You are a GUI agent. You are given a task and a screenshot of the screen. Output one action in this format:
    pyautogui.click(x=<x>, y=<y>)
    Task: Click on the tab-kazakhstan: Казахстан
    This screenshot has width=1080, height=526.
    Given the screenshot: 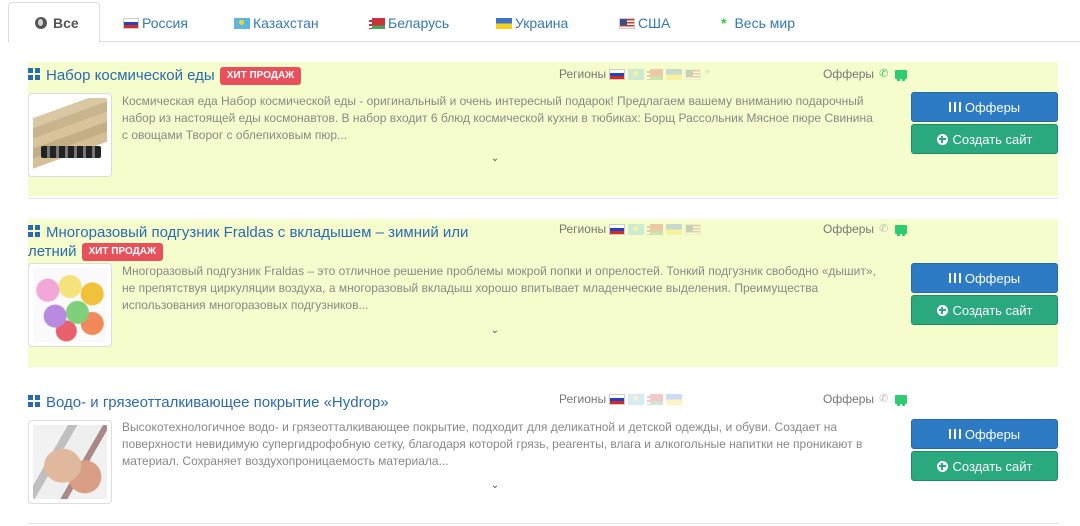 What is the action you would take?
    pyautogui.click(x=276, y=23)
    